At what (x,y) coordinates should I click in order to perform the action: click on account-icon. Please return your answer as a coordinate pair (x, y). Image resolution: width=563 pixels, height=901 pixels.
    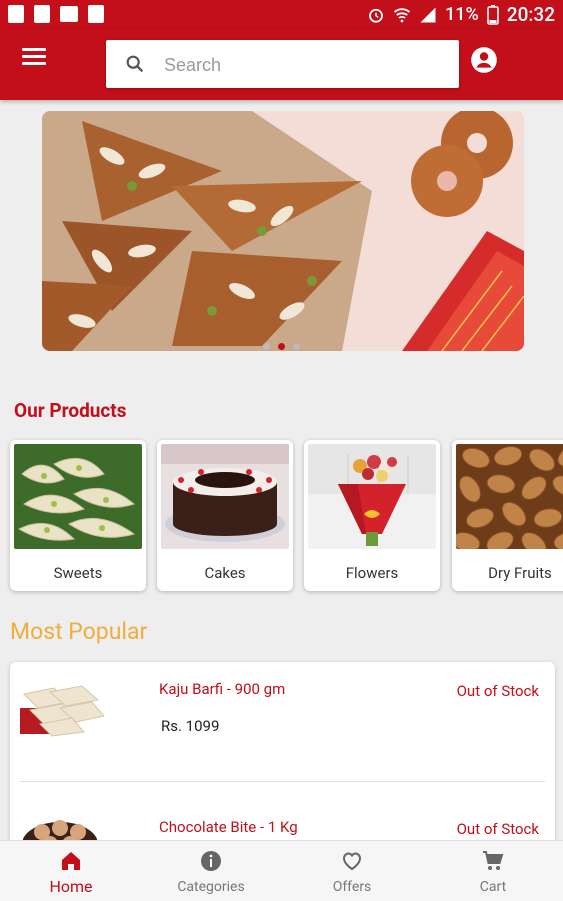
    Looking at the image, I should click on (484, 60).